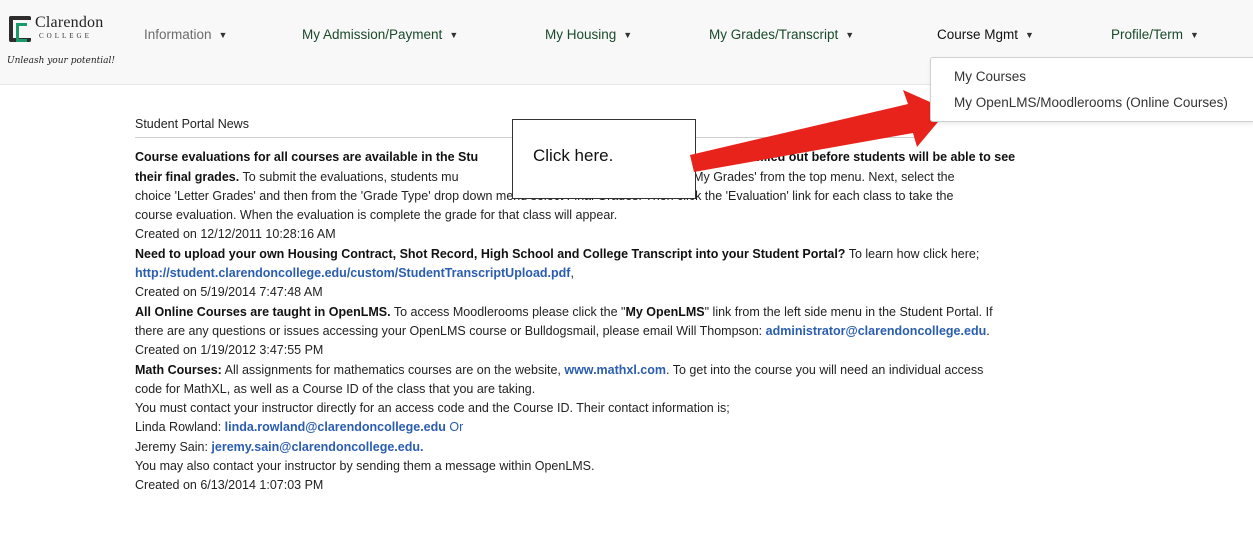 This screenshot has height=543, width=1253. Describe the element at coordinates (573, 155) in the screenshot. I see `callout-text: Click here.` at that location.